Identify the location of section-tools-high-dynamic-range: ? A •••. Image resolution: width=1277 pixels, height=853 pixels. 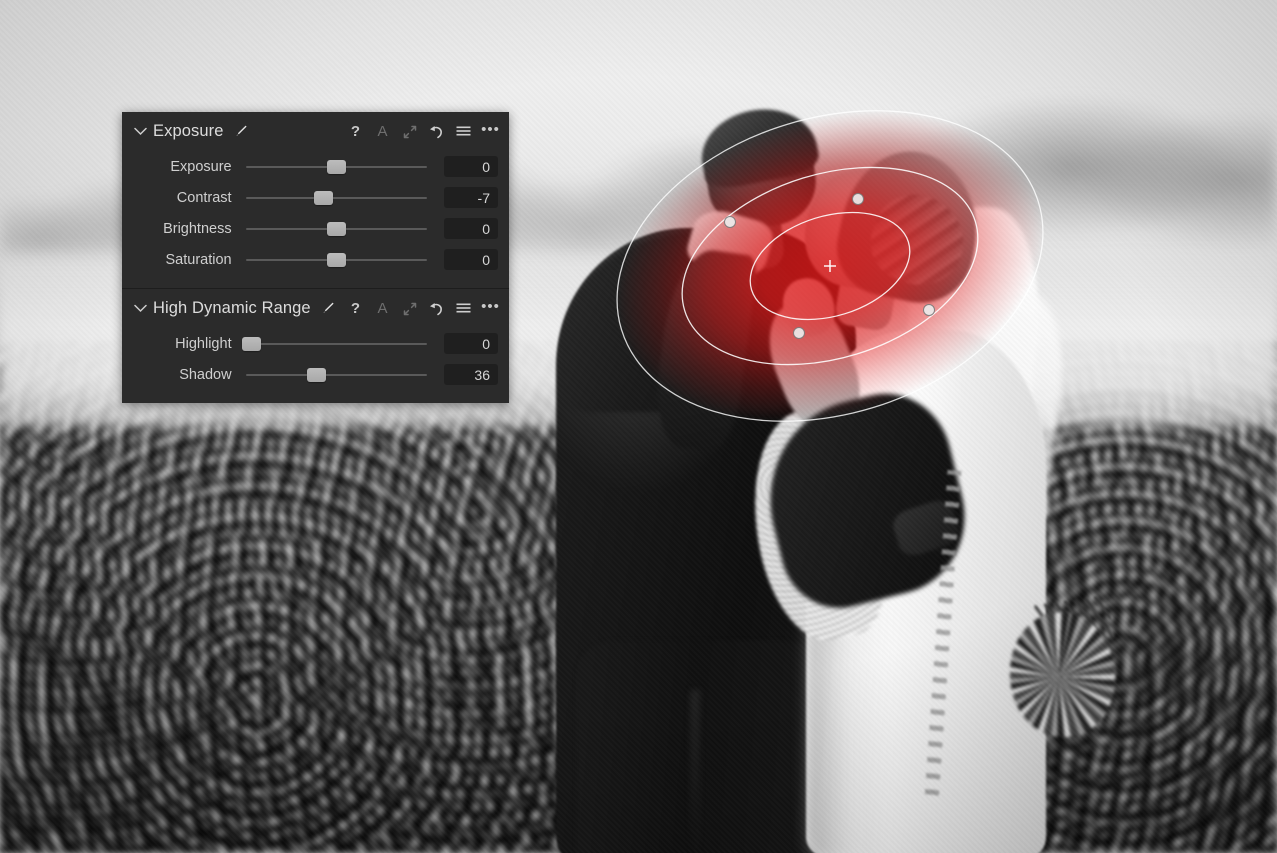
(423, 308).